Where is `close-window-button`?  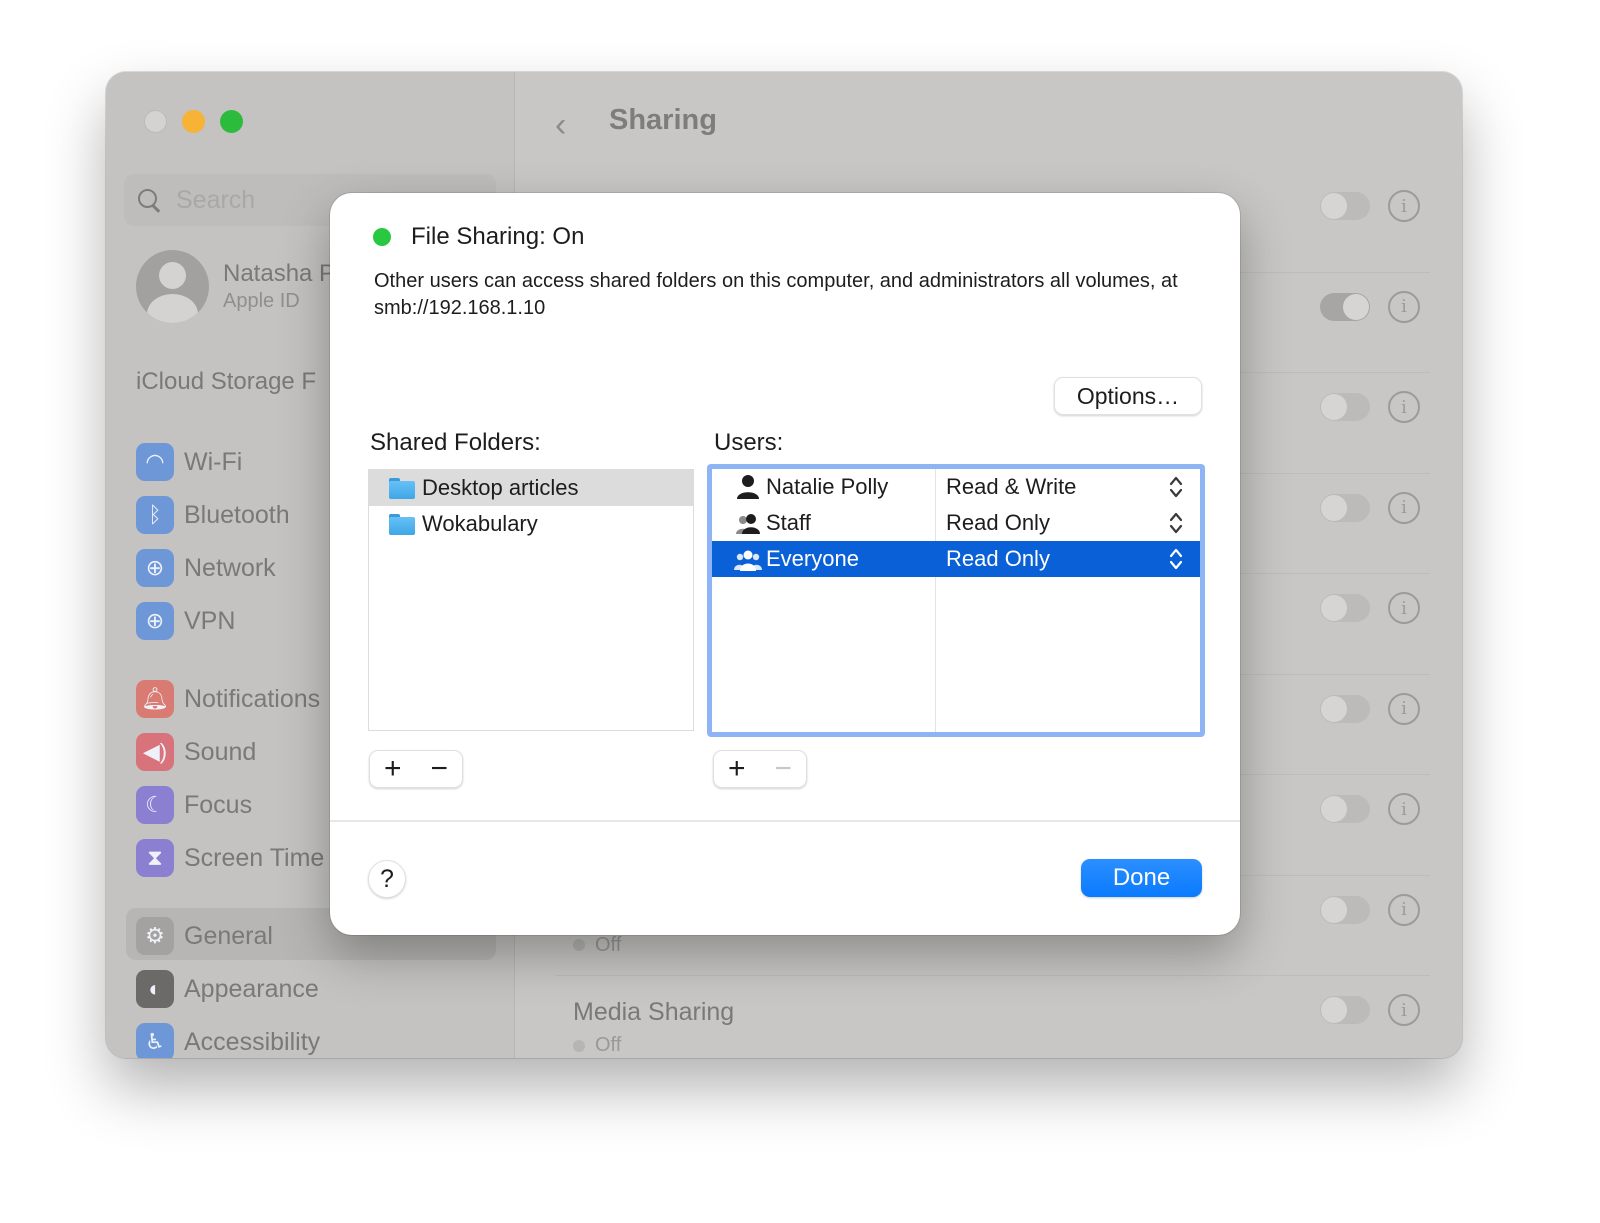
close-window-button is located at coordinates (155, 121).